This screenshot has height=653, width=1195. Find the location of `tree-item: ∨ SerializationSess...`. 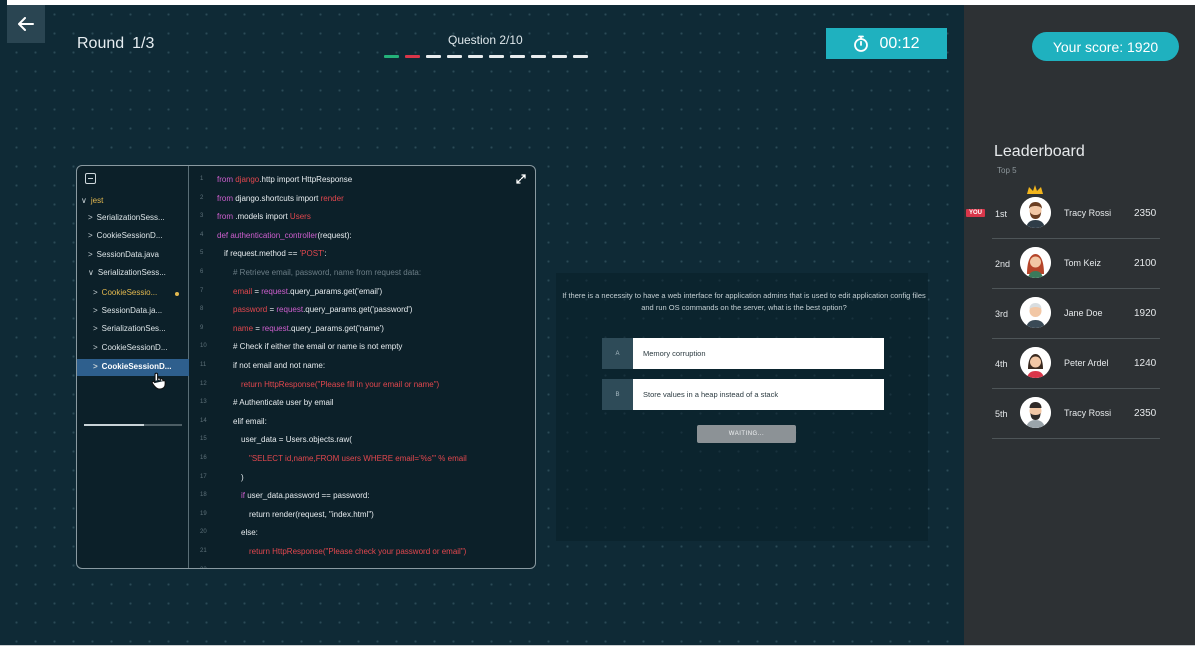

tree-item: ∨ SerializationSess... is located at coordinates (127, 272).